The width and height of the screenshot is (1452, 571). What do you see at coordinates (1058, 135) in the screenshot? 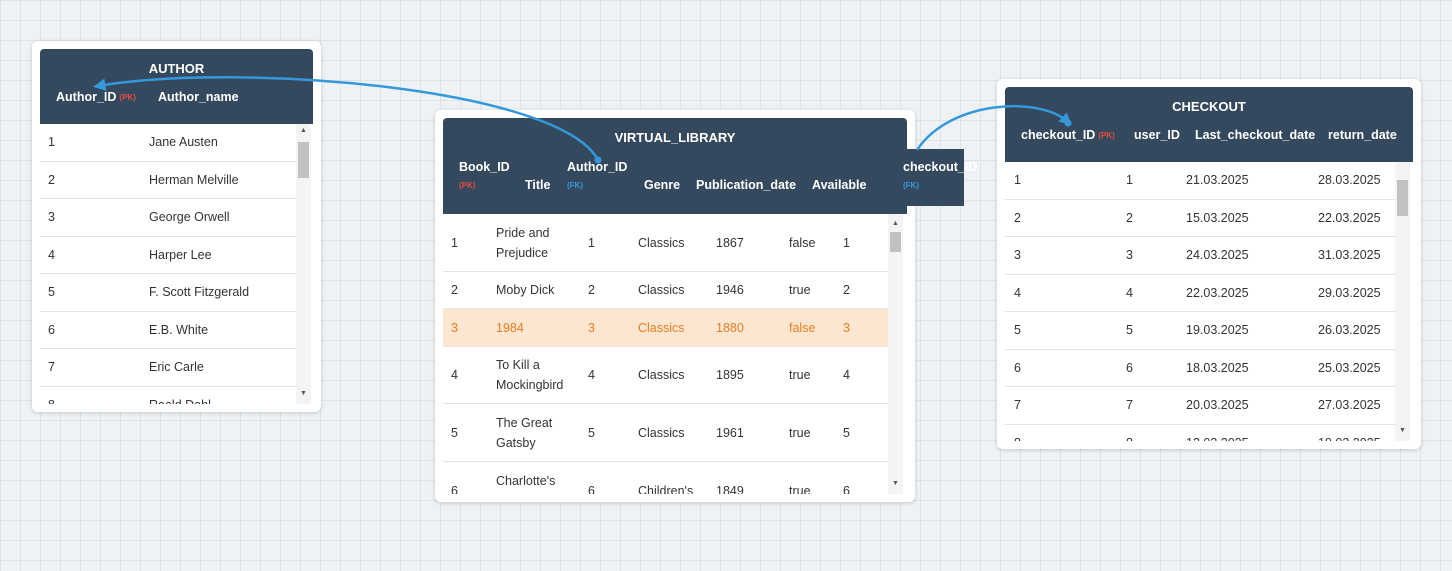
I see `checkout-col-checkout-id-label: checkout_ID` at bounding box center [1058, 135].